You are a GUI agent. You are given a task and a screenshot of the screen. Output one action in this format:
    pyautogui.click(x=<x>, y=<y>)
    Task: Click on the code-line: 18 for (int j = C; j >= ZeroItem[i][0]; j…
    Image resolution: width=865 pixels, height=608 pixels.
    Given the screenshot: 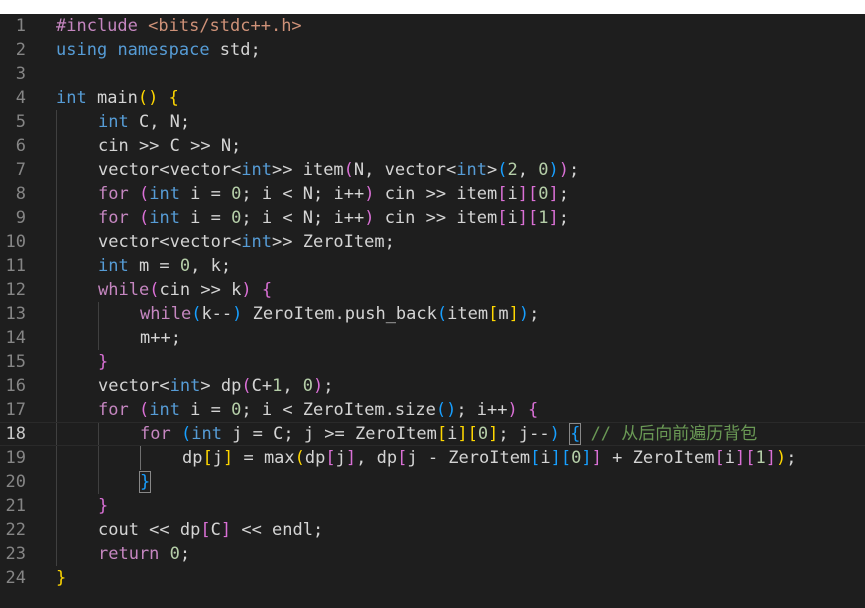 What is the action you would take?
    pyautogui.click(x=432, y=434)
    